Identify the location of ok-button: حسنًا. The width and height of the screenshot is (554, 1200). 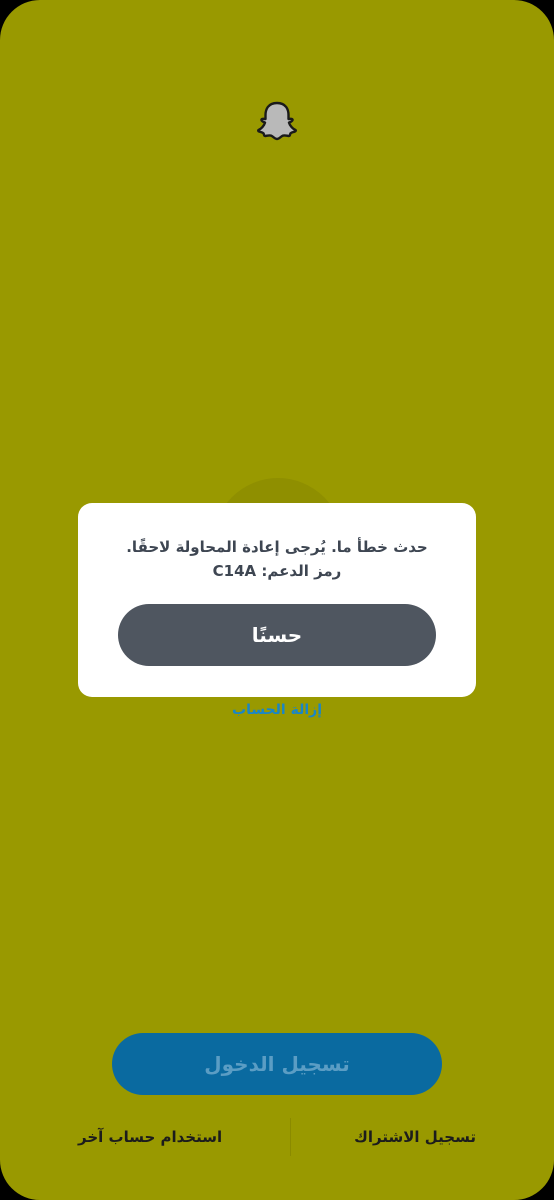
(277, 635).